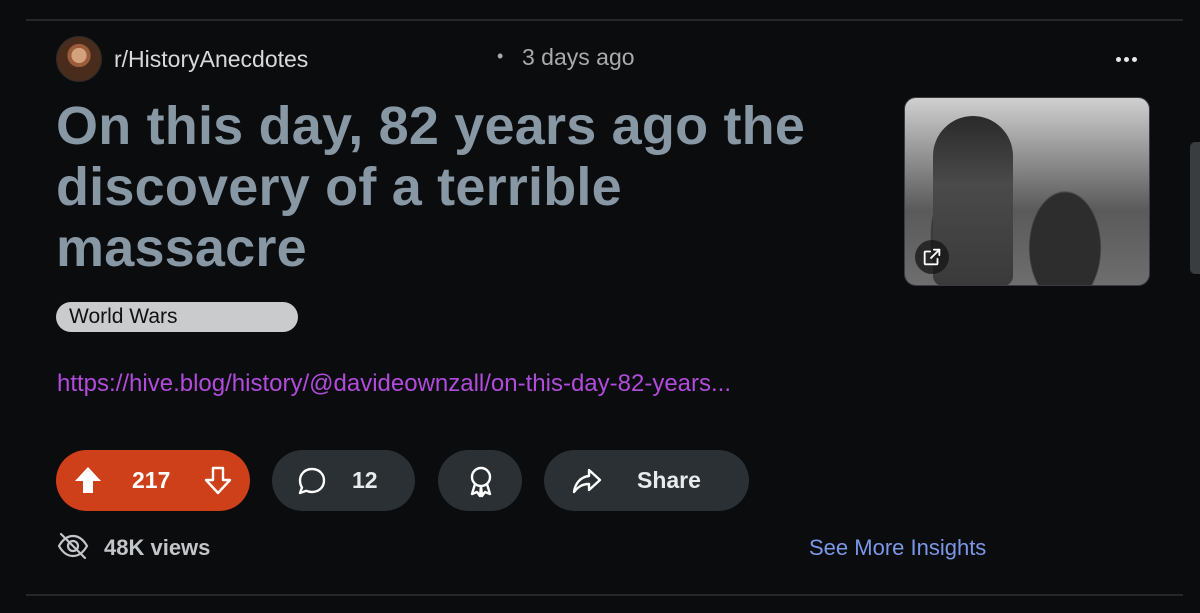  What do you see at coordinates (343, 480) in the screenshot?
I see `comments-button: 12` at bounding box center [343, 480].